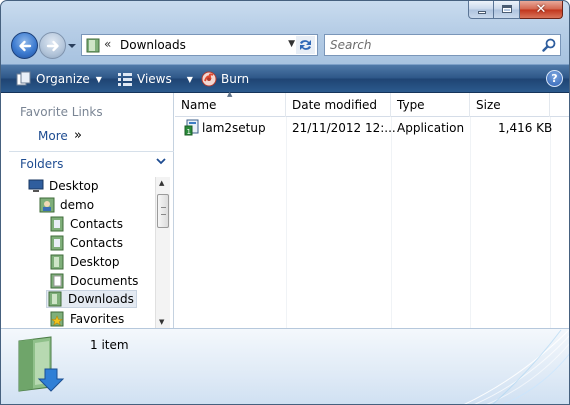  I want to click on minimize-button, so click(481, 10).